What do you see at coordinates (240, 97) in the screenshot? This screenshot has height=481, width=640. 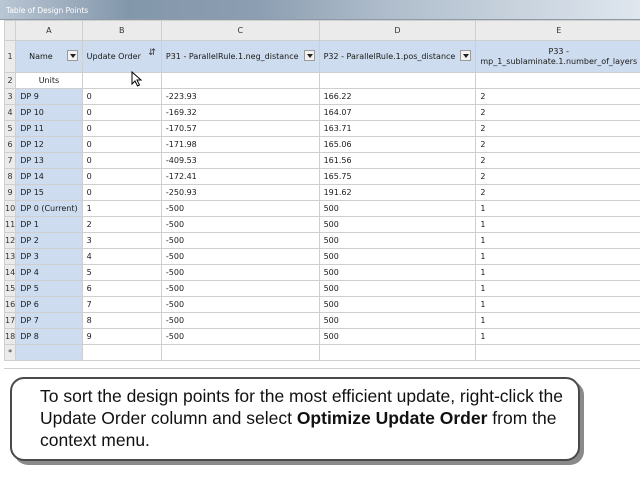 I see `p31-cell: -223.93` at bounding box center [240, 97].